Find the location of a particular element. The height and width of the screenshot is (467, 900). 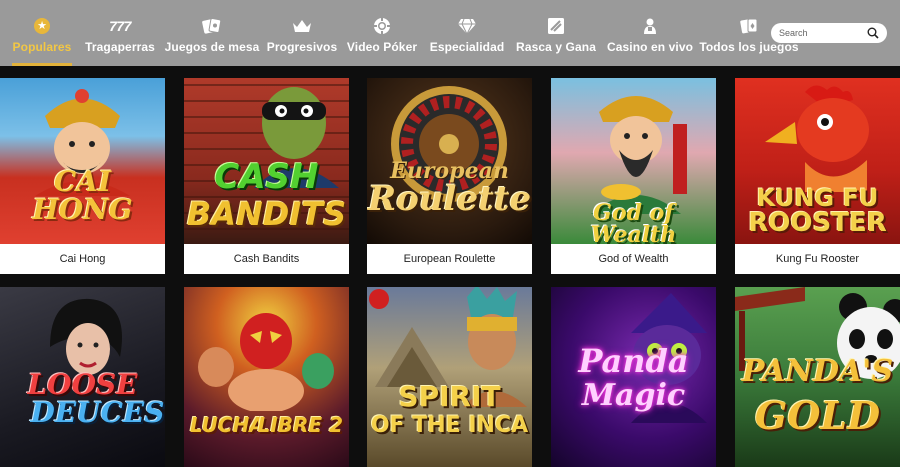

wrestlers-illustration is located at coordinates (266, 362).